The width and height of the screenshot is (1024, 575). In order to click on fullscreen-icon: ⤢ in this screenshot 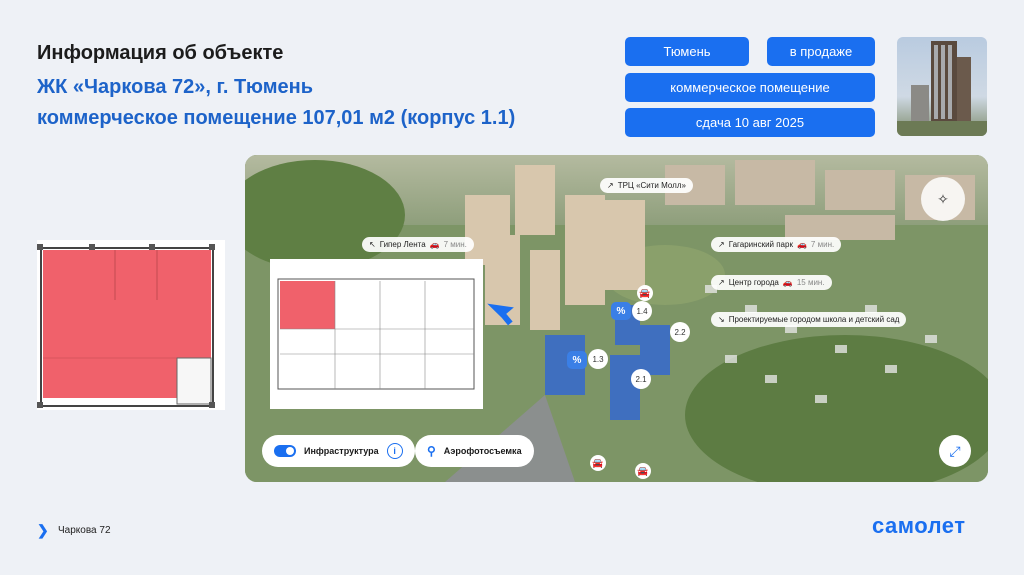, I will do `click(955, 451)`.